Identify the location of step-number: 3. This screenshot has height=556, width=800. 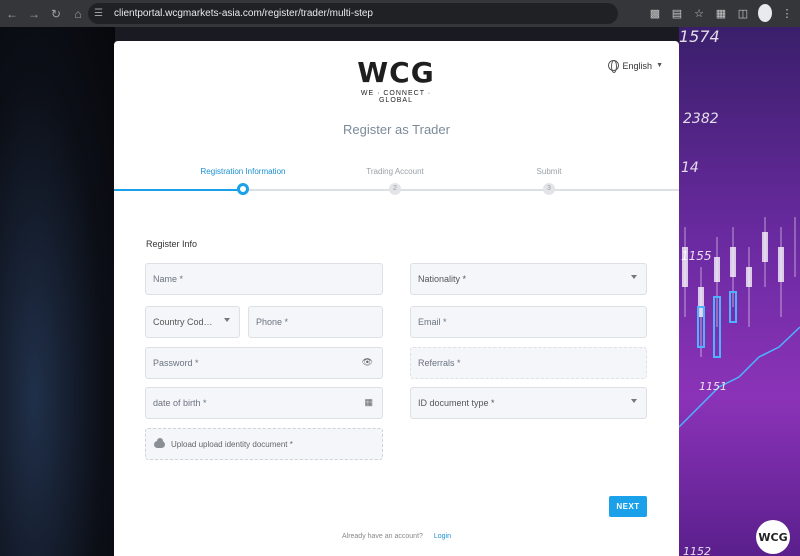
(549, 189).